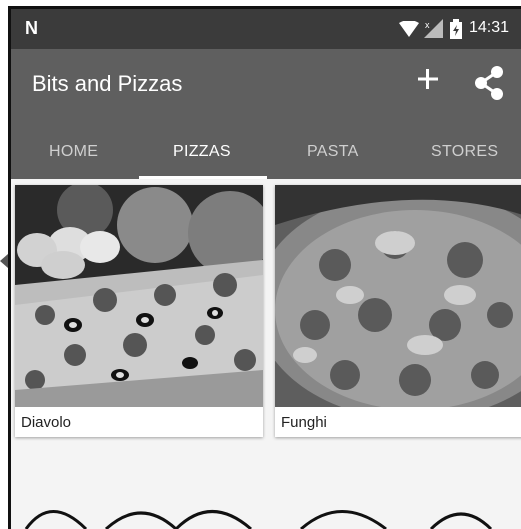 Image resolution: width=521 pixels, height=529 pixels. Describe the element at coordinates (427, 25) in the screenshot. I see `svg-text: x` at that location.